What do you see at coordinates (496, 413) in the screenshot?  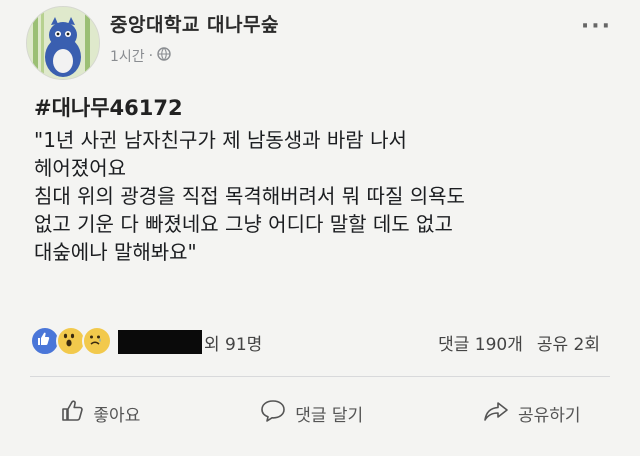 I see `share-arrow-icon` at bounding box center [496, 413].